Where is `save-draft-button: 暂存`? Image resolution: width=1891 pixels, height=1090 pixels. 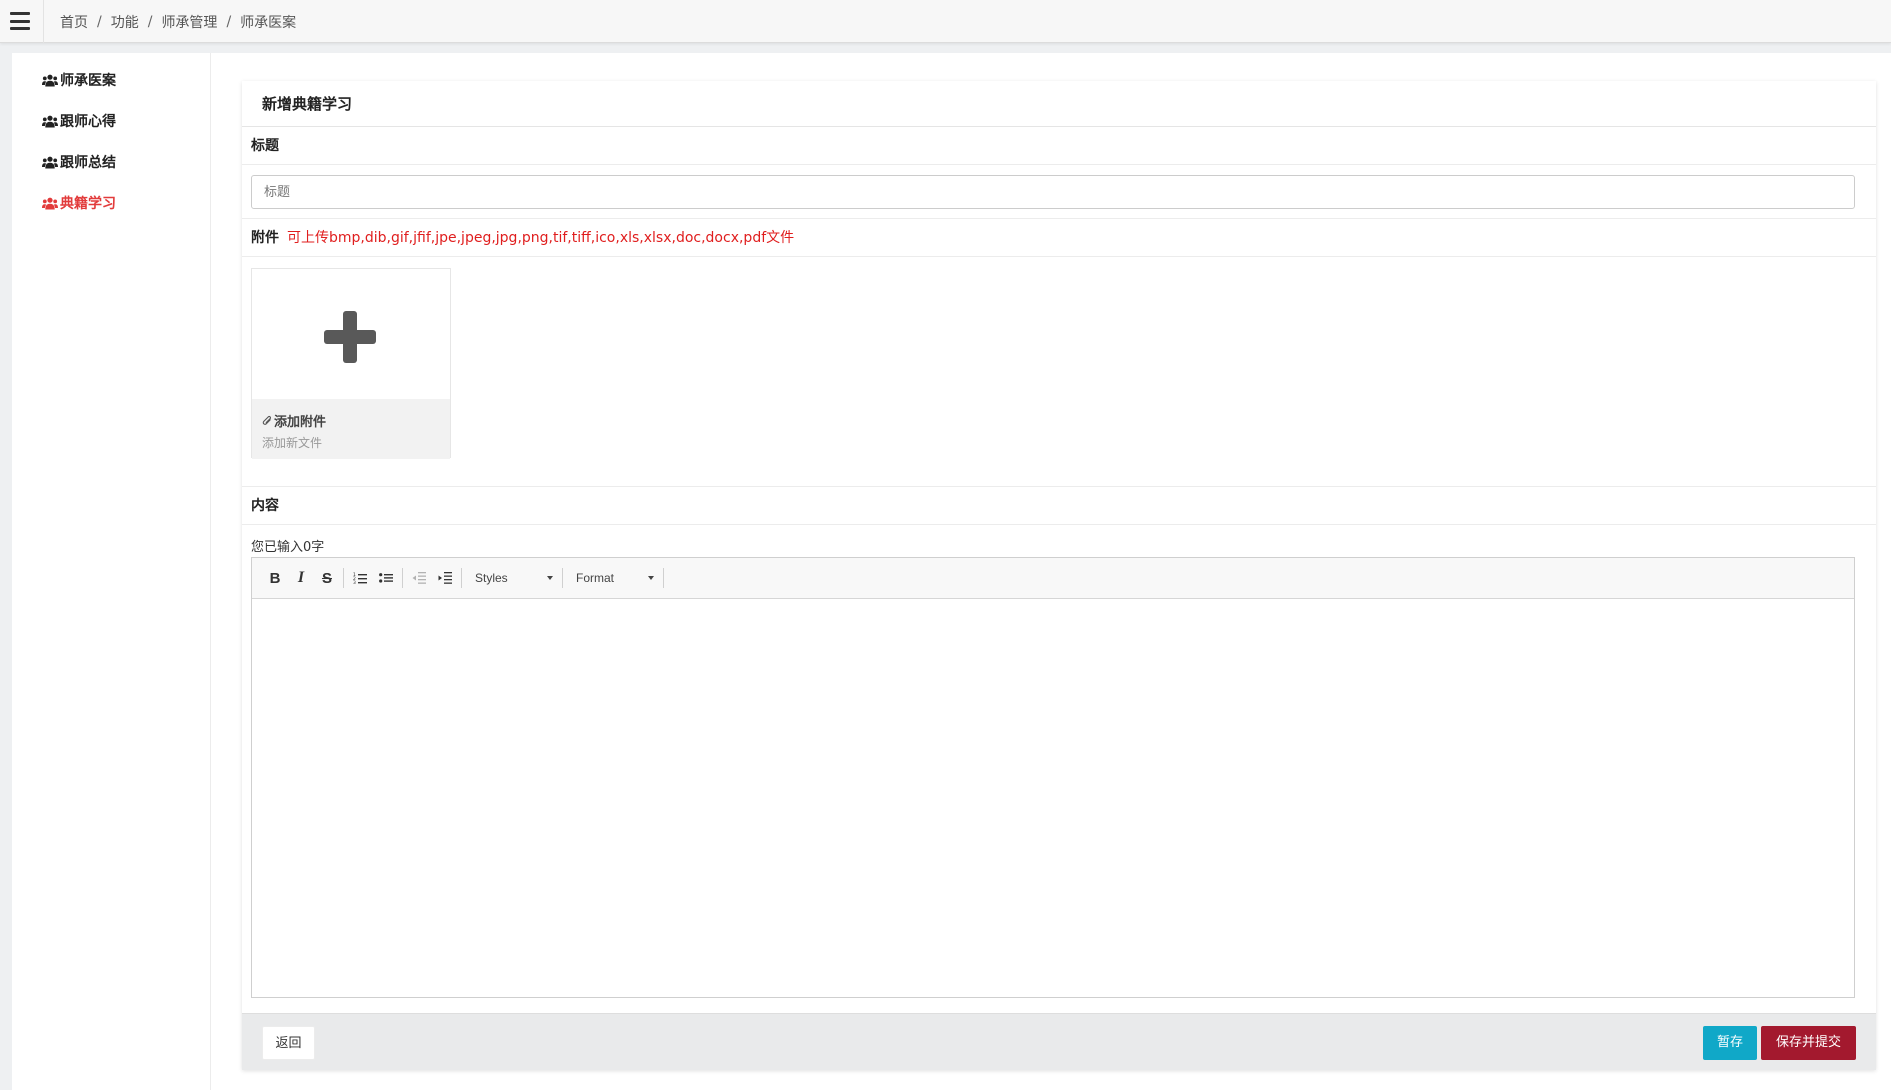 save-draft-button: 暂存 is located at coordinates (1730, 1043).